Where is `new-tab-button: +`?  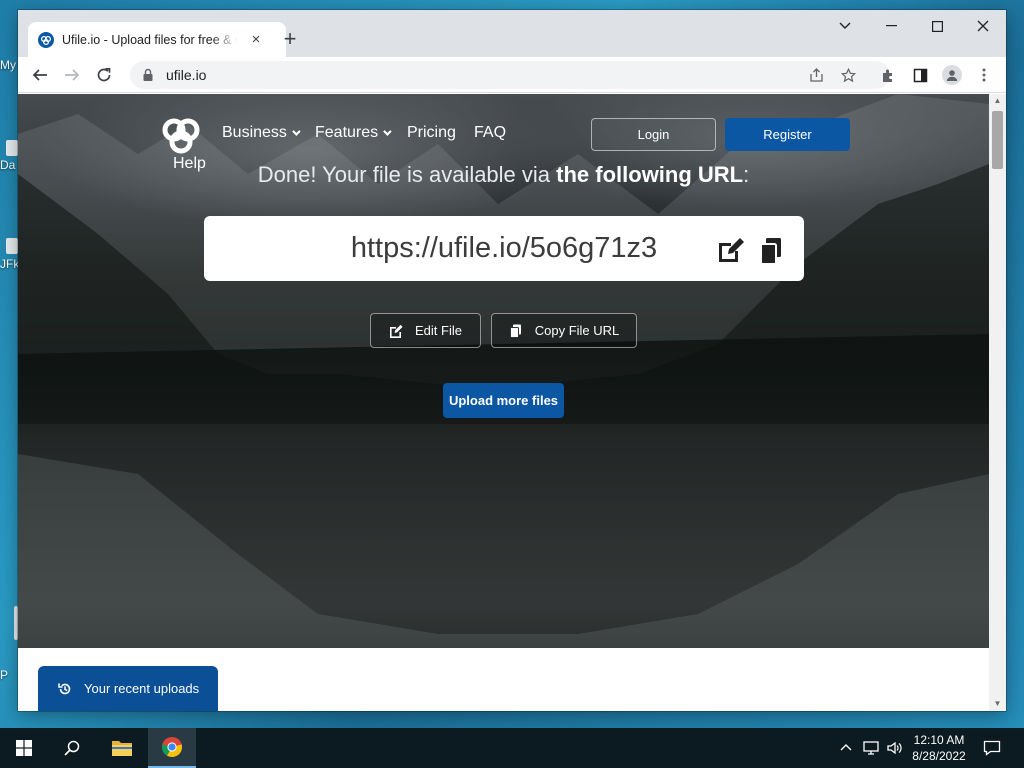
new-tab-button: + is located at coordinates (290, 40).